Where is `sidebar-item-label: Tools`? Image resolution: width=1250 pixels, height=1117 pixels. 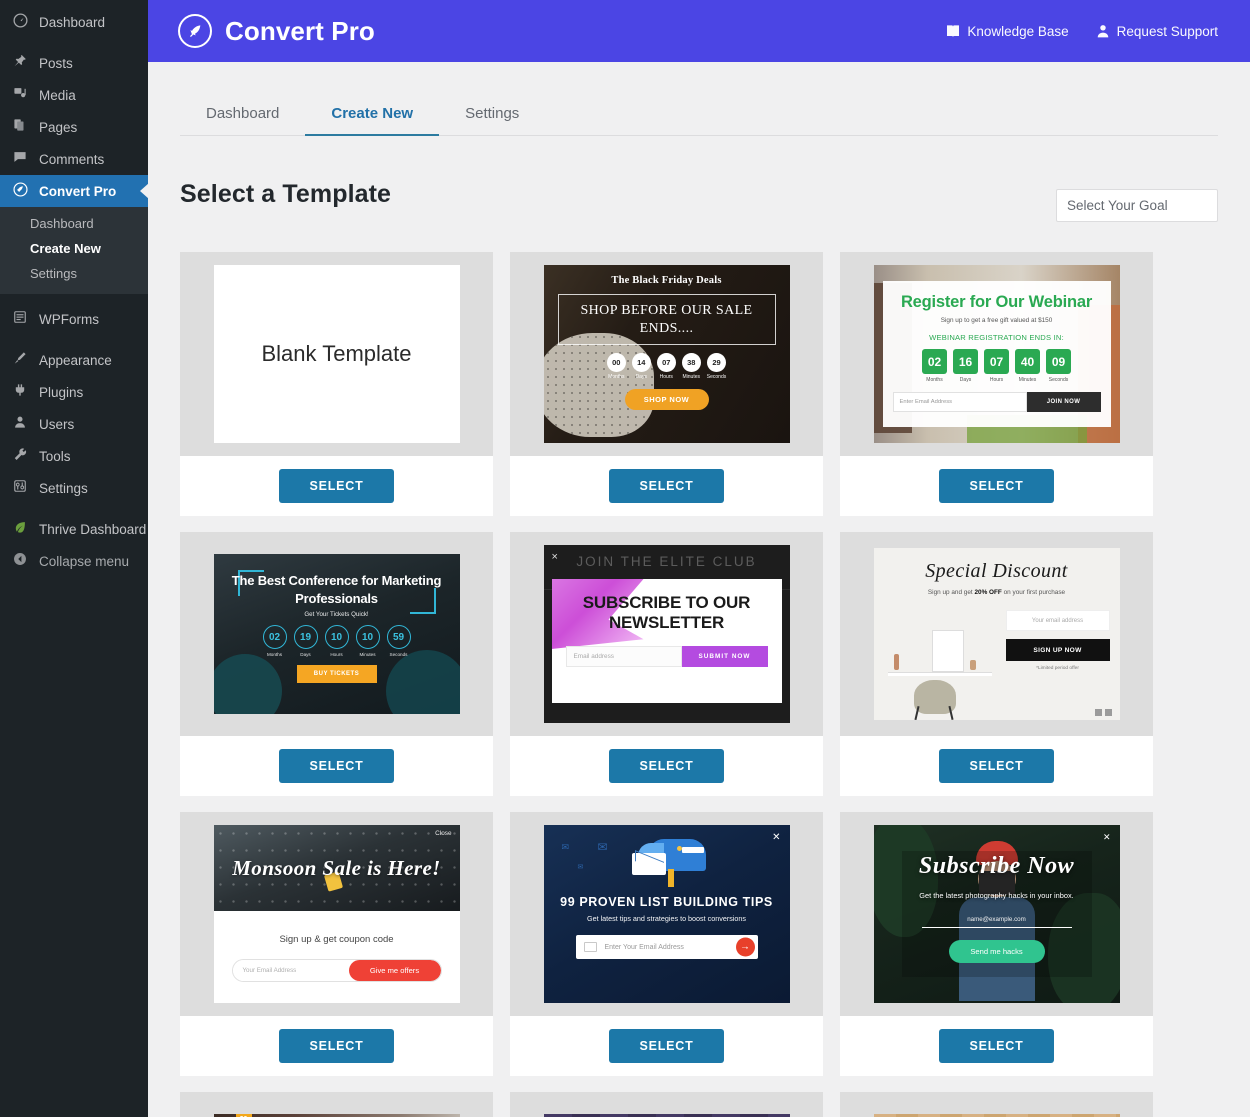
sidebar-item-label: Tools is located at coordinates (55, 456).